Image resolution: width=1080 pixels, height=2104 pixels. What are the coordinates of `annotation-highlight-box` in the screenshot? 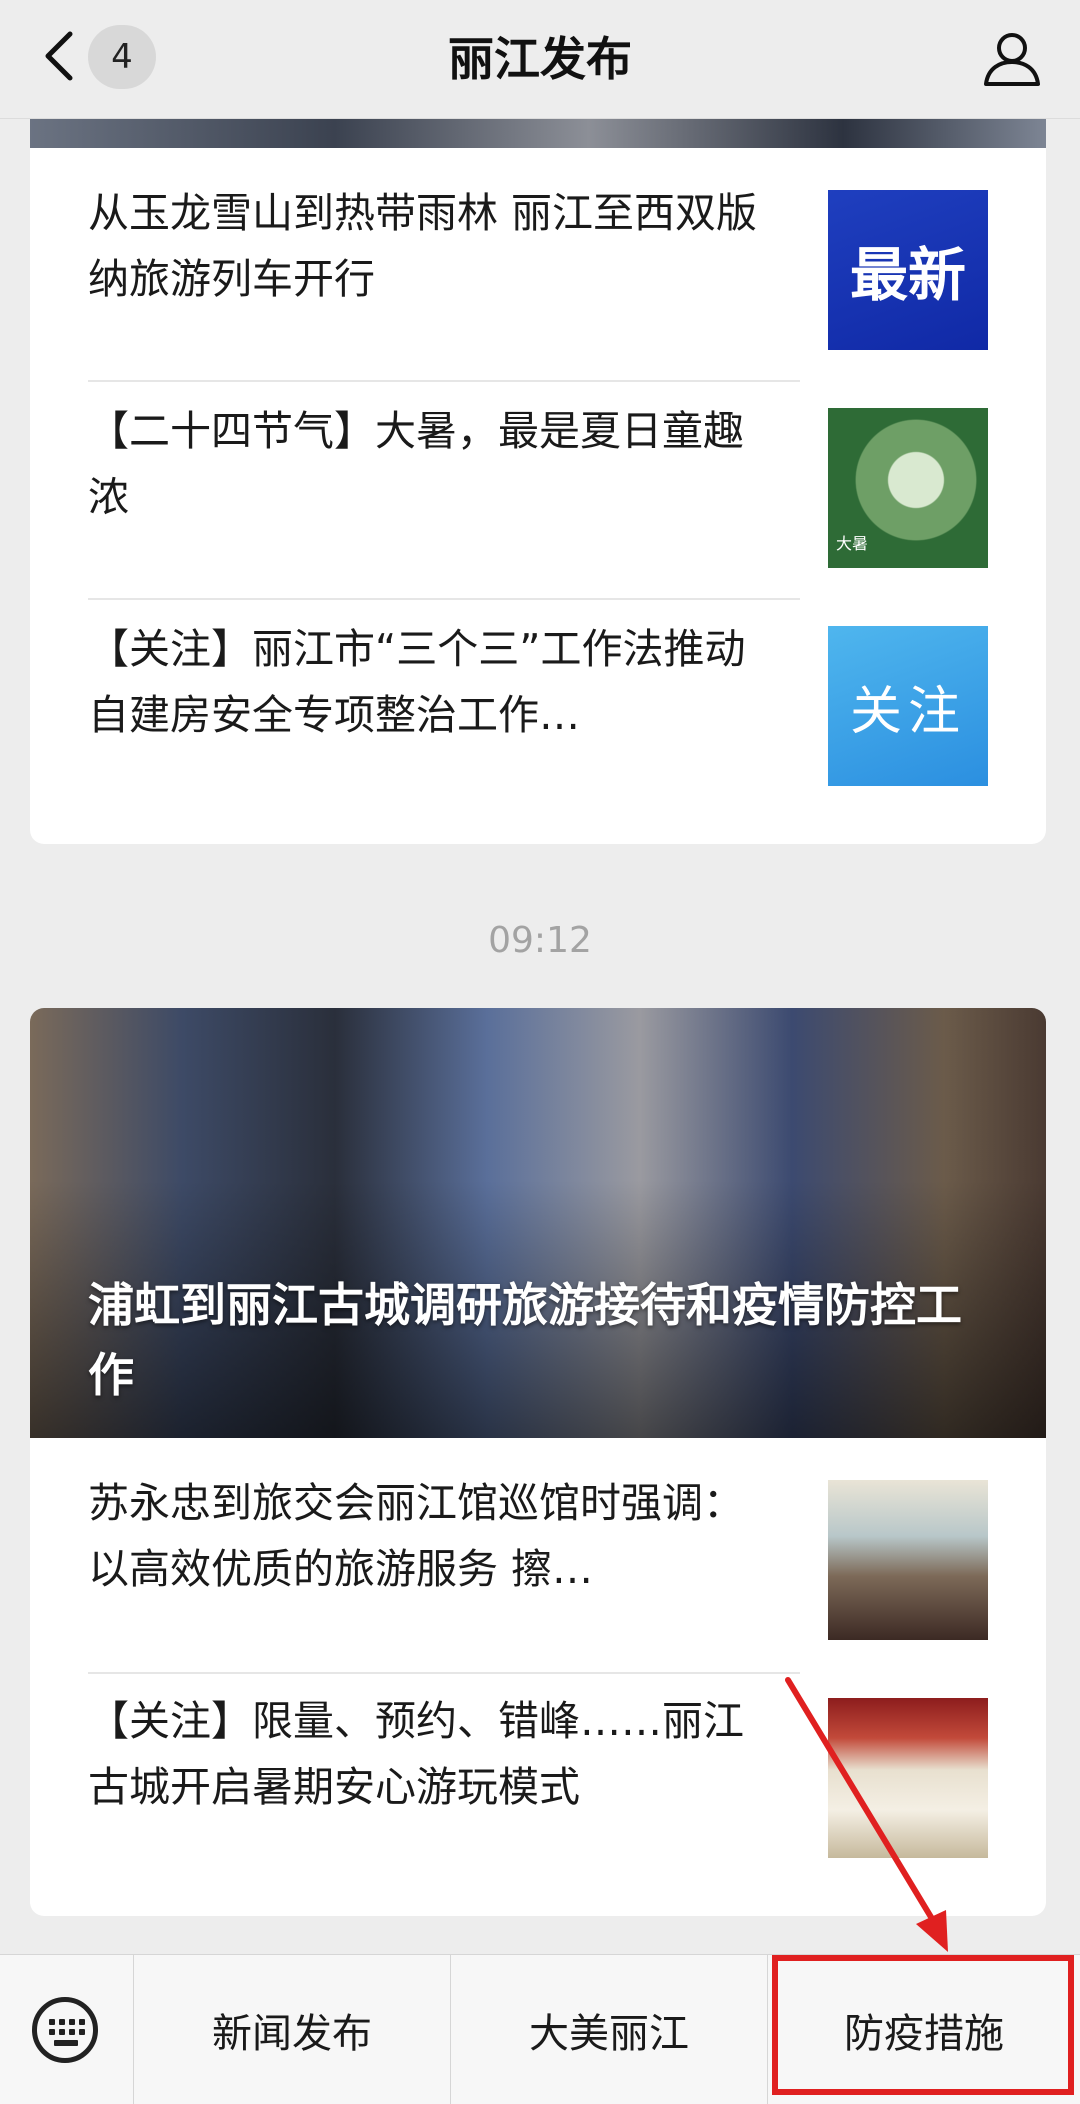 It's located at (923, 2025).